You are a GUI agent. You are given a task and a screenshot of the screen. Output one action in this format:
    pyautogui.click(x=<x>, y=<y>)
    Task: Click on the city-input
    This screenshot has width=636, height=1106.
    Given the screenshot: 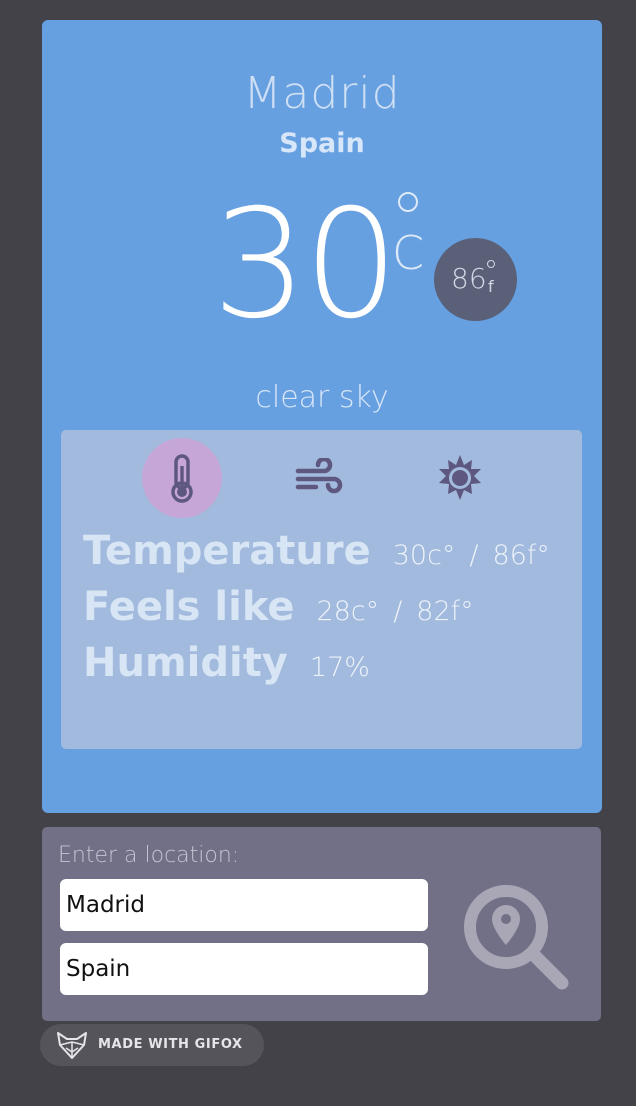 What is the action you would take?
    pyautogui.click(x=244, y=905)
    